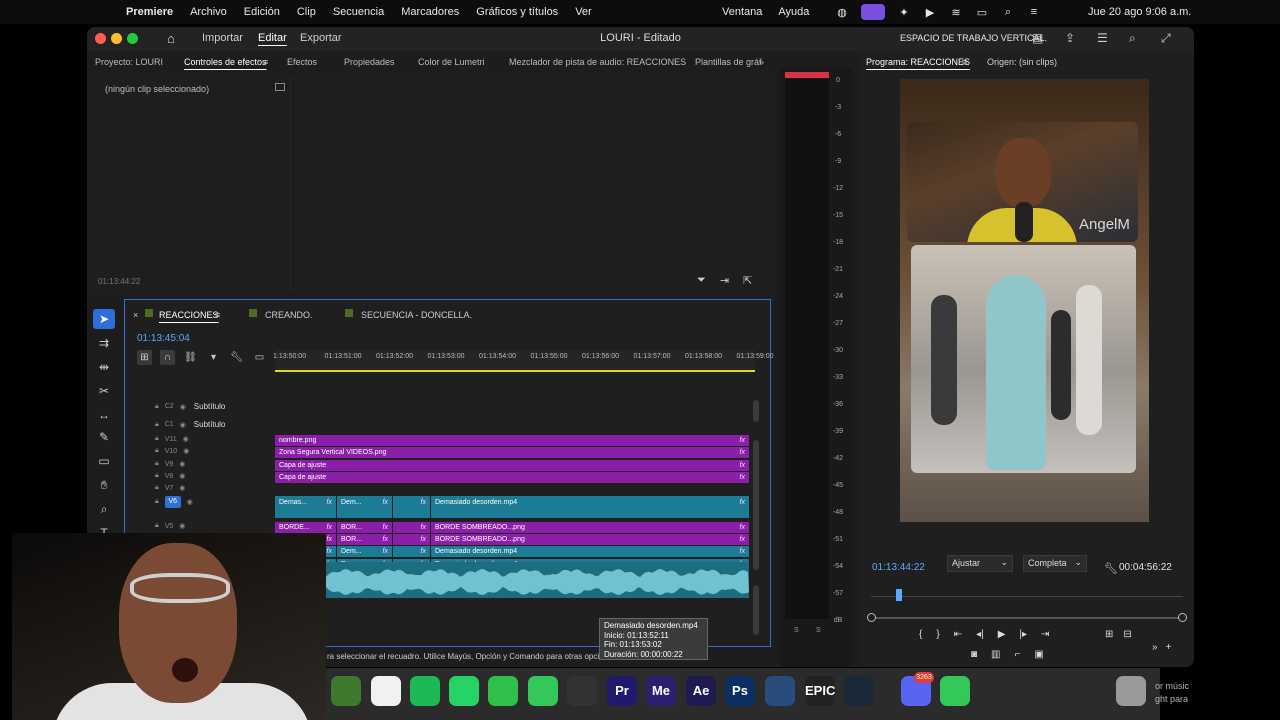 This screenshot has height=720, width=1280. I want to click on menu-edicion: Edición, so click(262, 12).